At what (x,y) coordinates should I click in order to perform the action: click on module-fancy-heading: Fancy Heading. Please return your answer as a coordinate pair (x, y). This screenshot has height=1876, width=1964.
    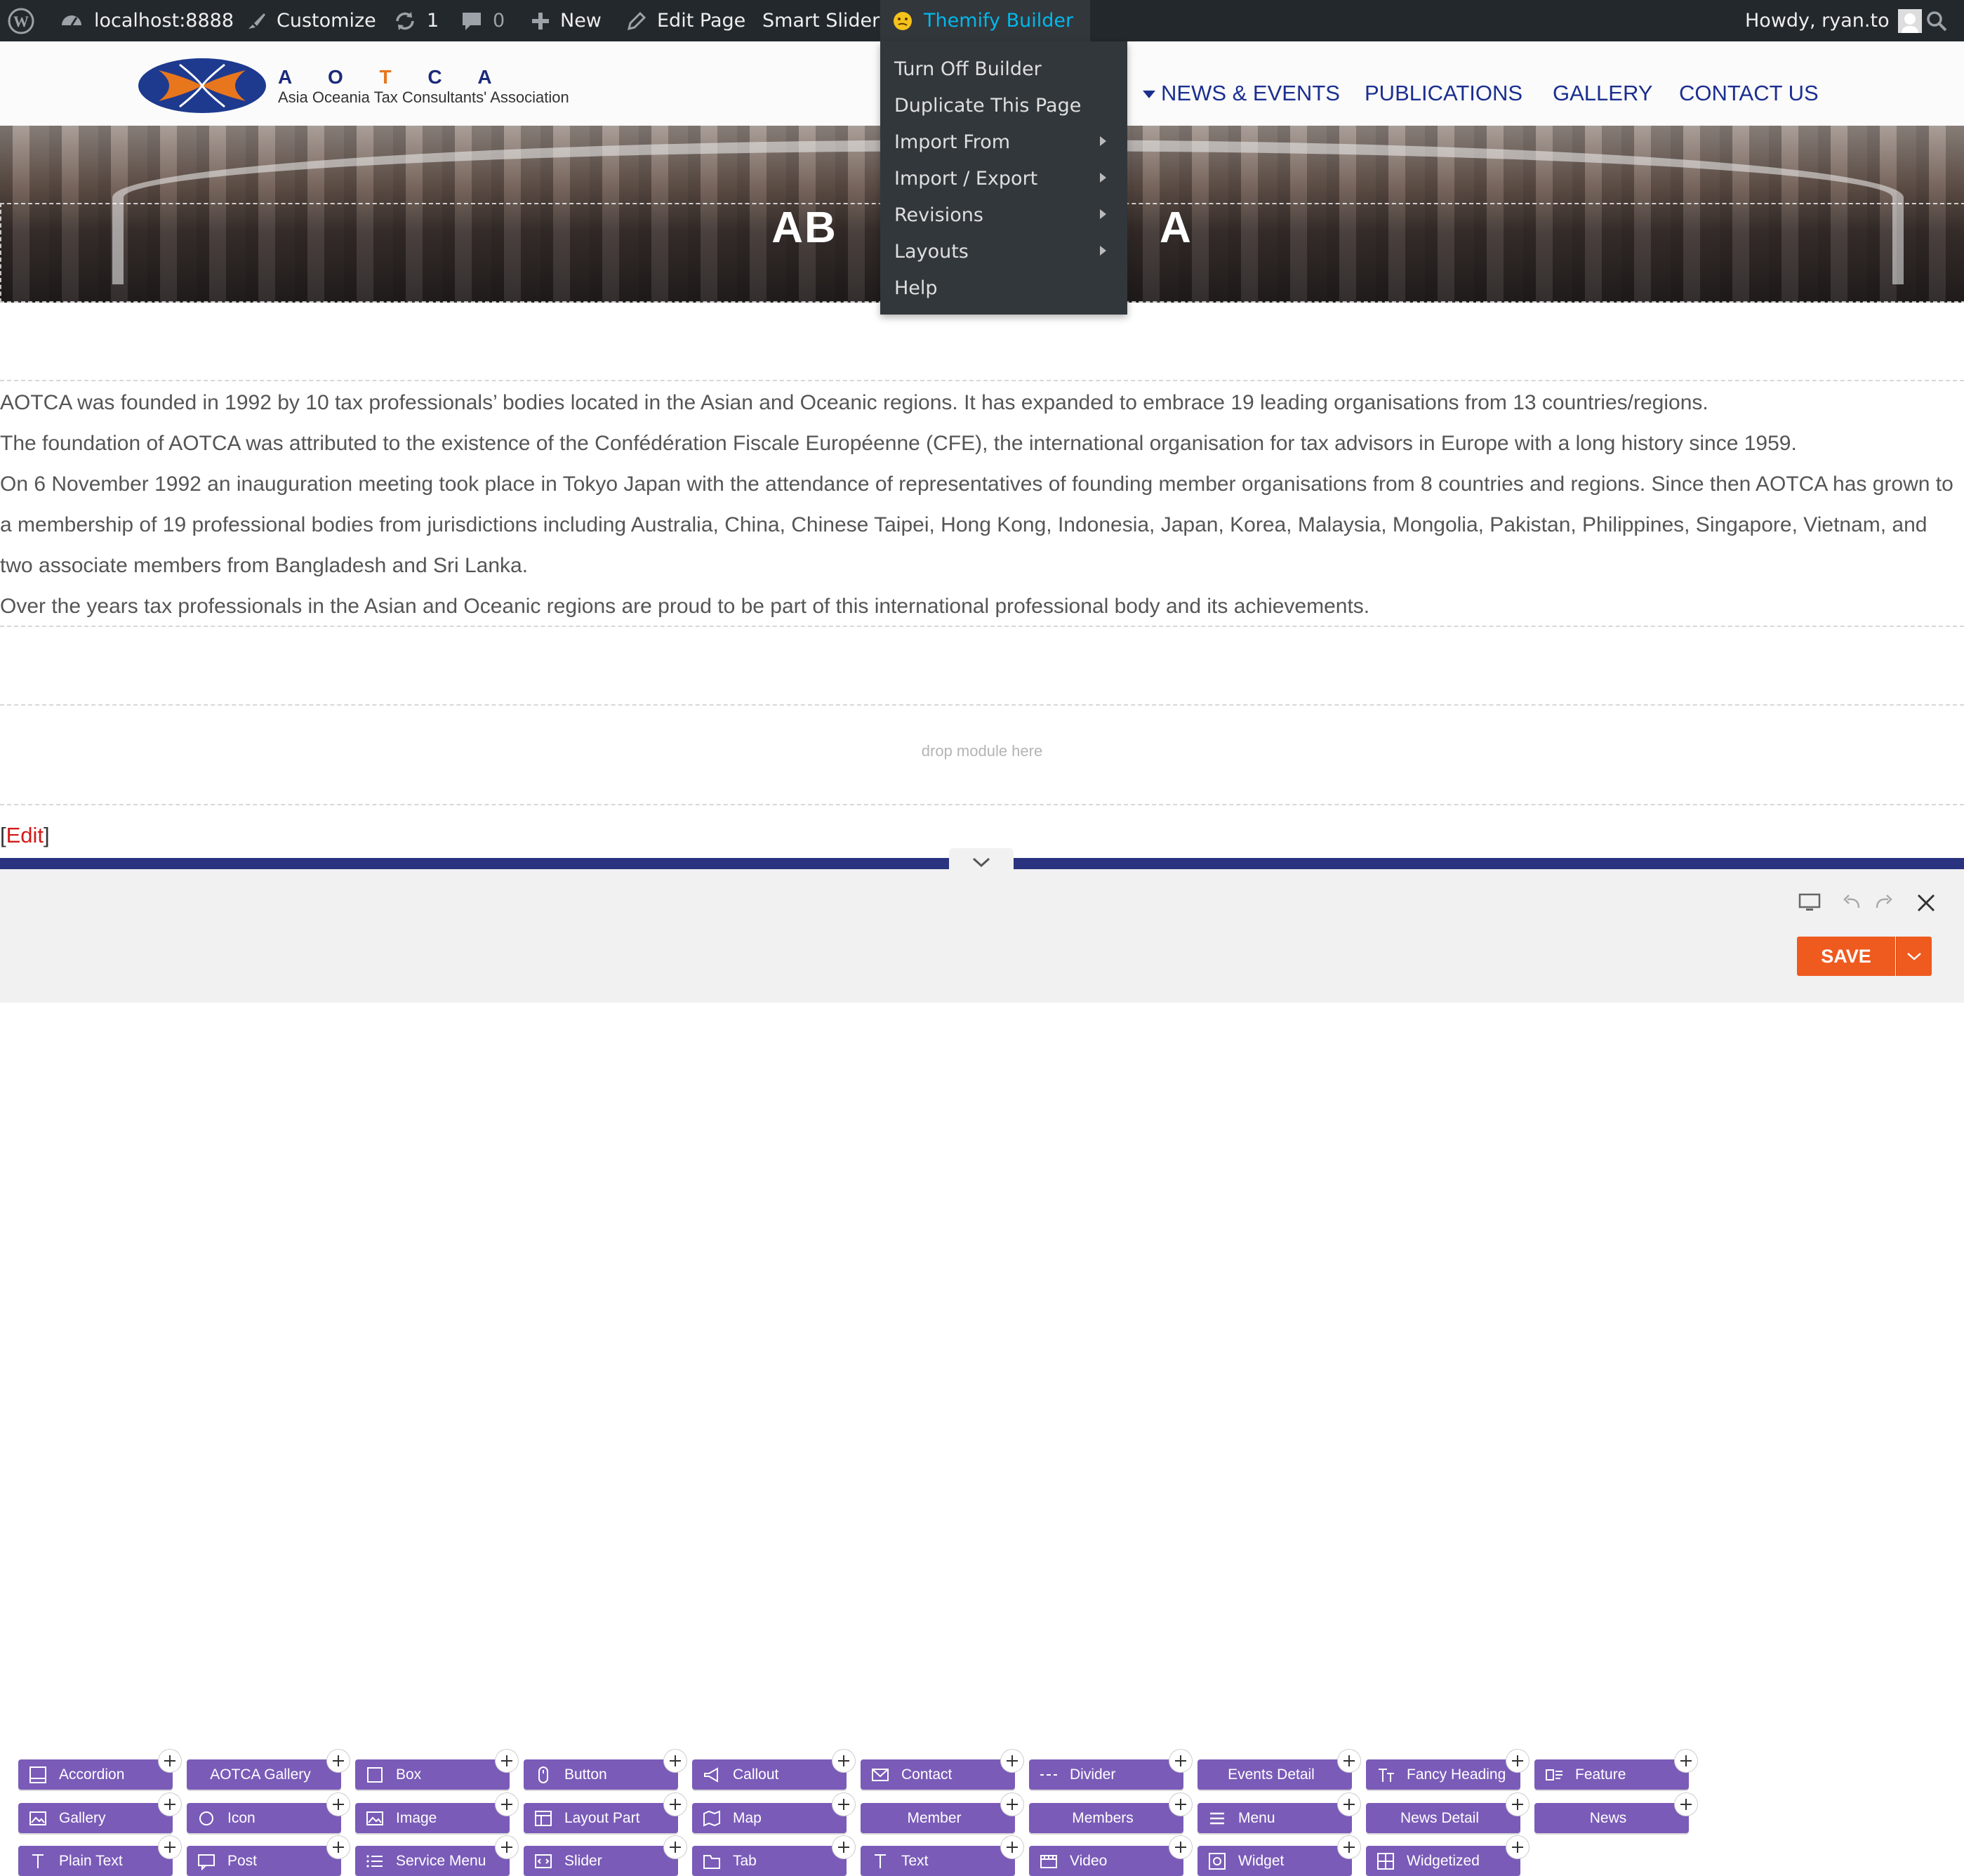
    Looking at the image, I should click on (1447, 1770).